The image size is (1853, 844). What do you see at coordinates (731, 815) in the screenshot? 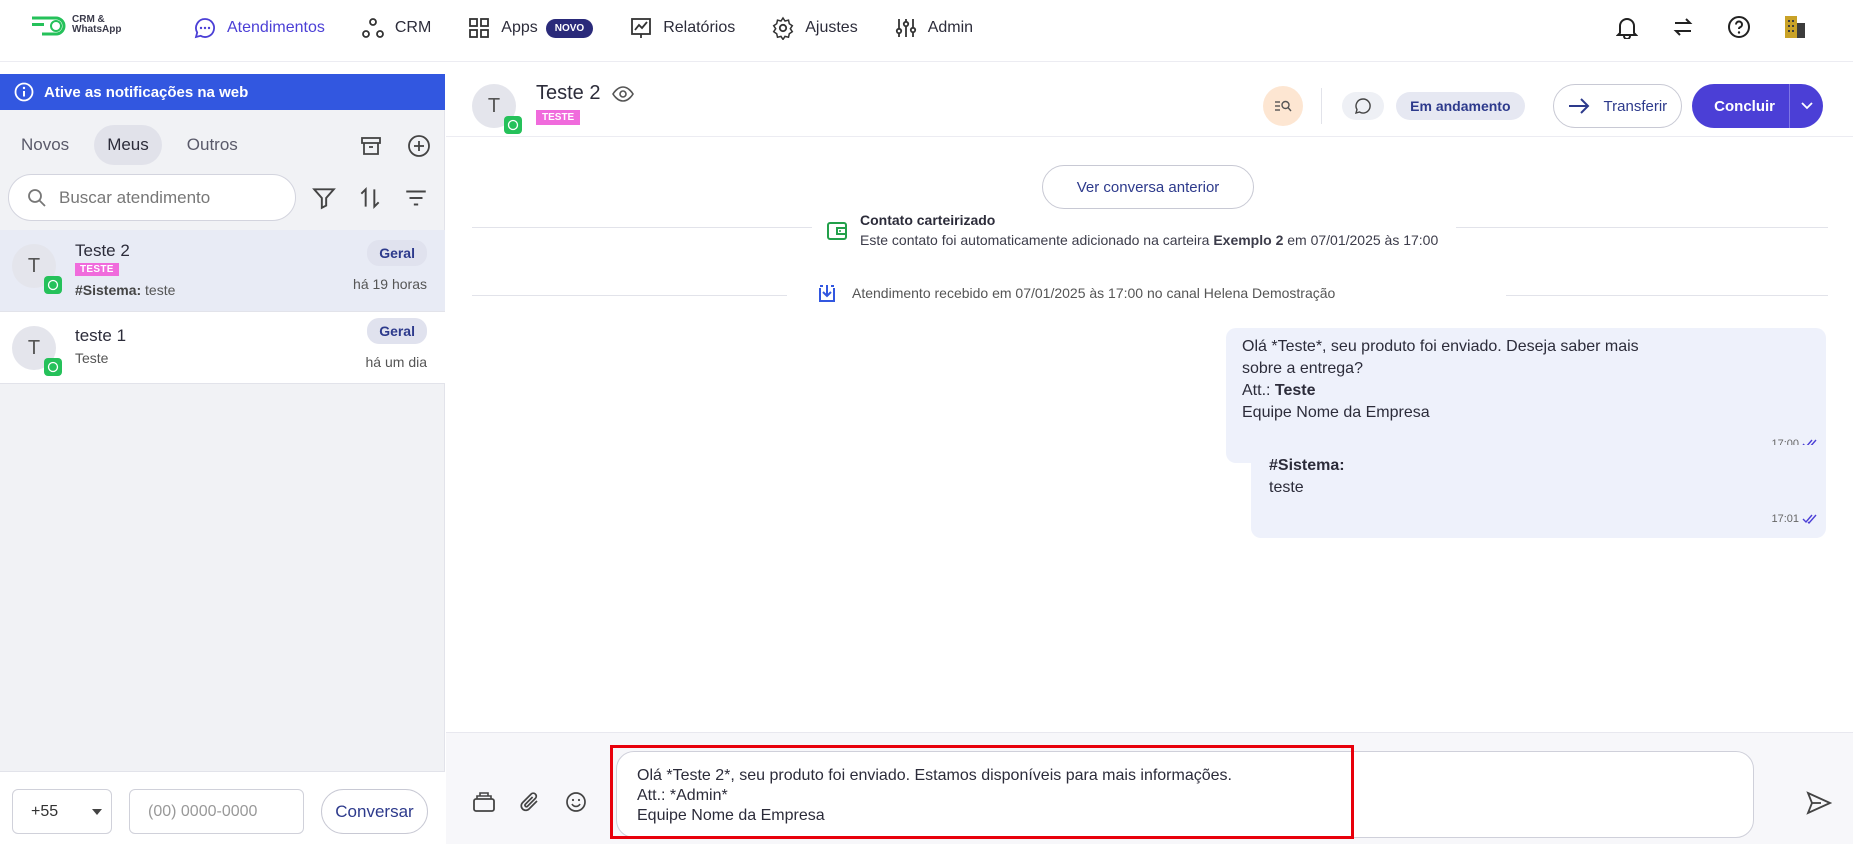
I see `composer-line: Equipe Nome da Empresa` at bounding box center [731, 815].